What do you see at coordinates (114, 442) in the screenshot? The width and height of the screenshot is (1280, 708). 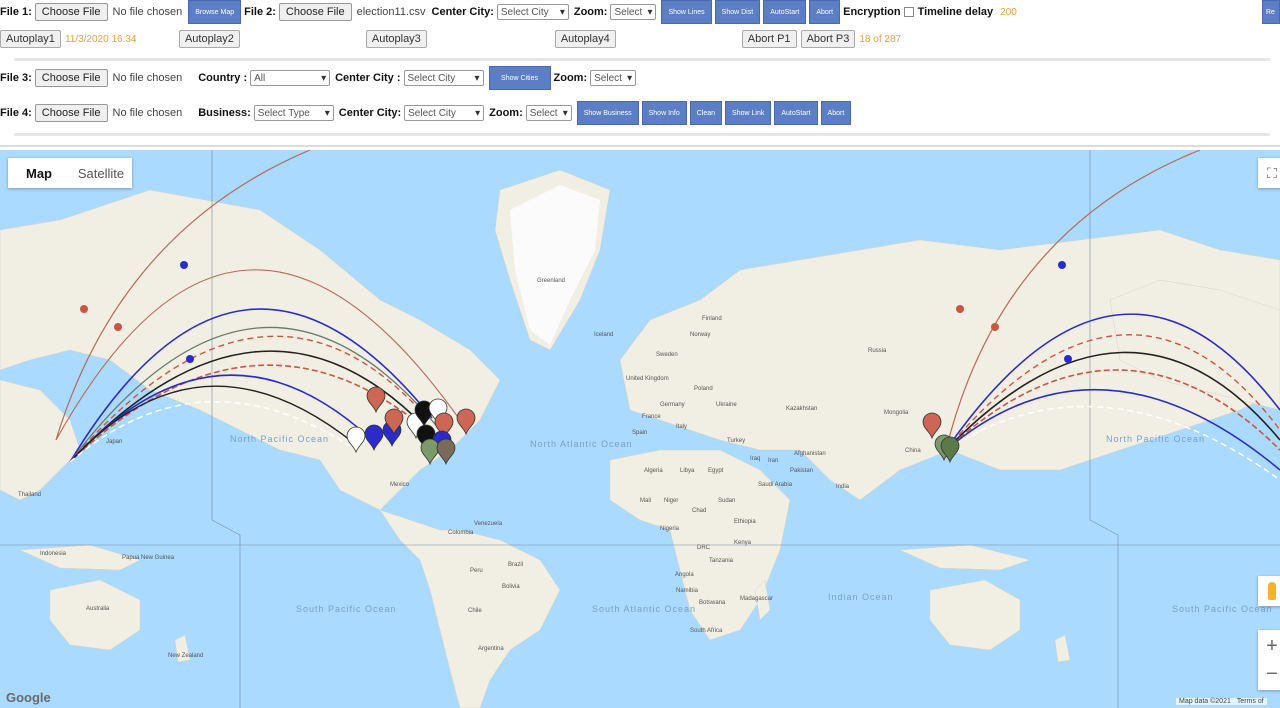 I see `place-label: Japan` at bounding box center [114, 442].